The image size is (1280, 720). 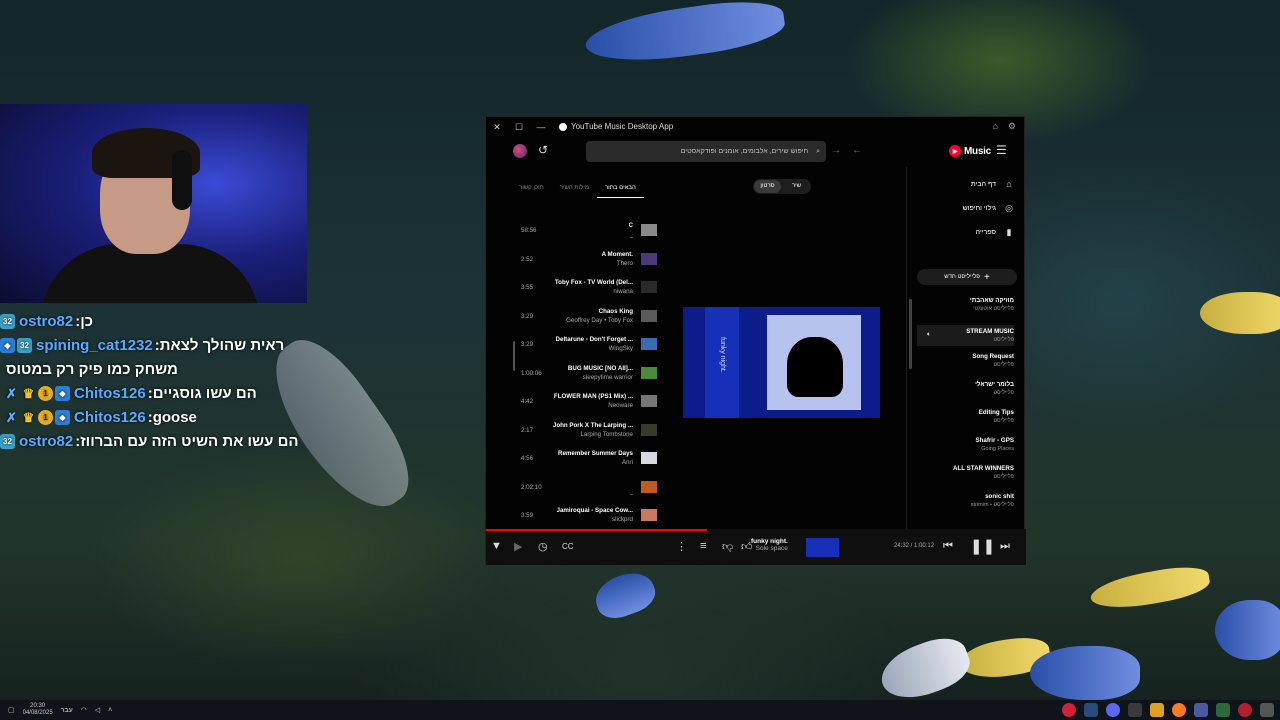 I want to click on queue-item: 3:29 Chaos King Geoffrey Day • Toby Fox, so click(x=586, y=317).